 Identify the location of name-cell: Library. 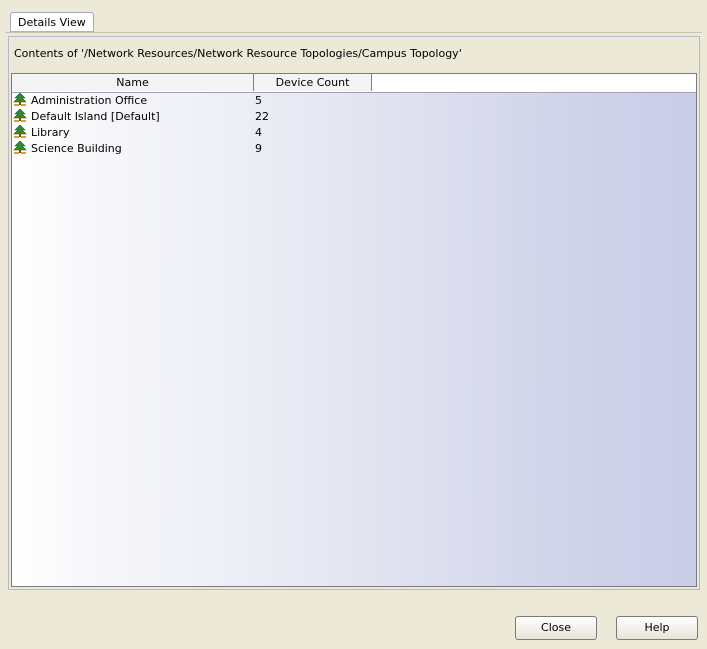
(41, 133).